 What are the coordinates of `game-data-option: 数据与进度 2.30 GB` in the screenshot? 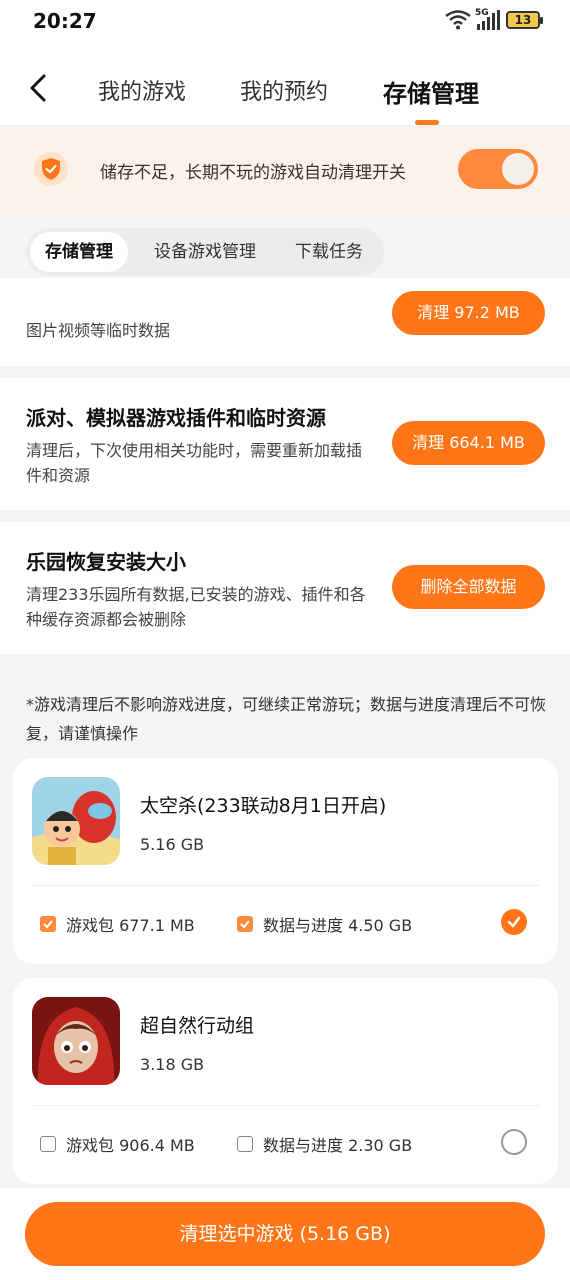 It's located at (324, 1144).